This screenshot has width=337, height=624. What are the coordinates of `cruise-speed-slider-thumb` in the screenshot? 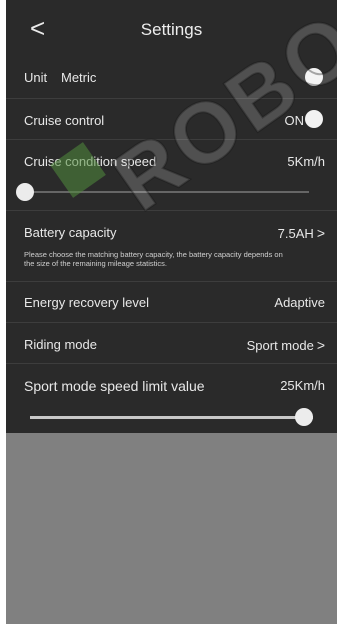 It's located at (25, 192).